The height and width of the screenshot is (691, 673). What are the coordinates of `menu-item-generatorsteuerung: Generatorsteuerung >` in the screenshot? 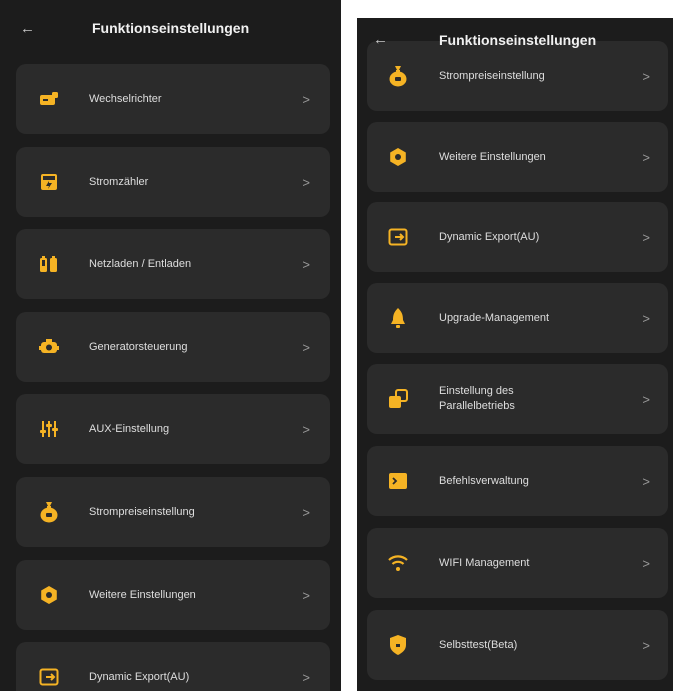 It's located at (173, 347).